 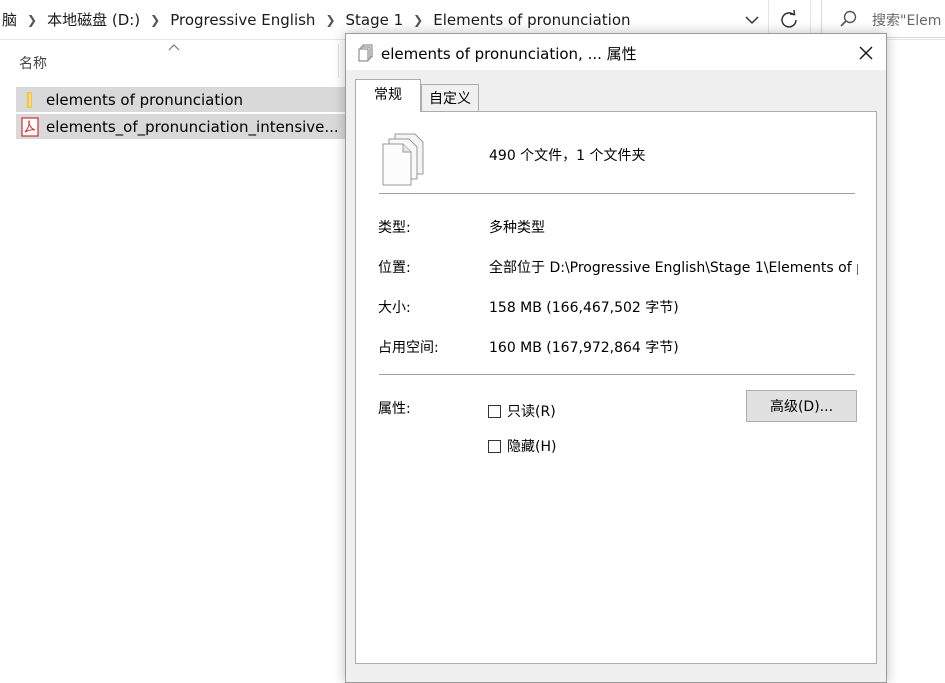 What do you see at coordinates (242, 20) in the screenshot?
I see `breadcrumb-item-progressive-english: Progressive English` at bounding box center [242, 20].